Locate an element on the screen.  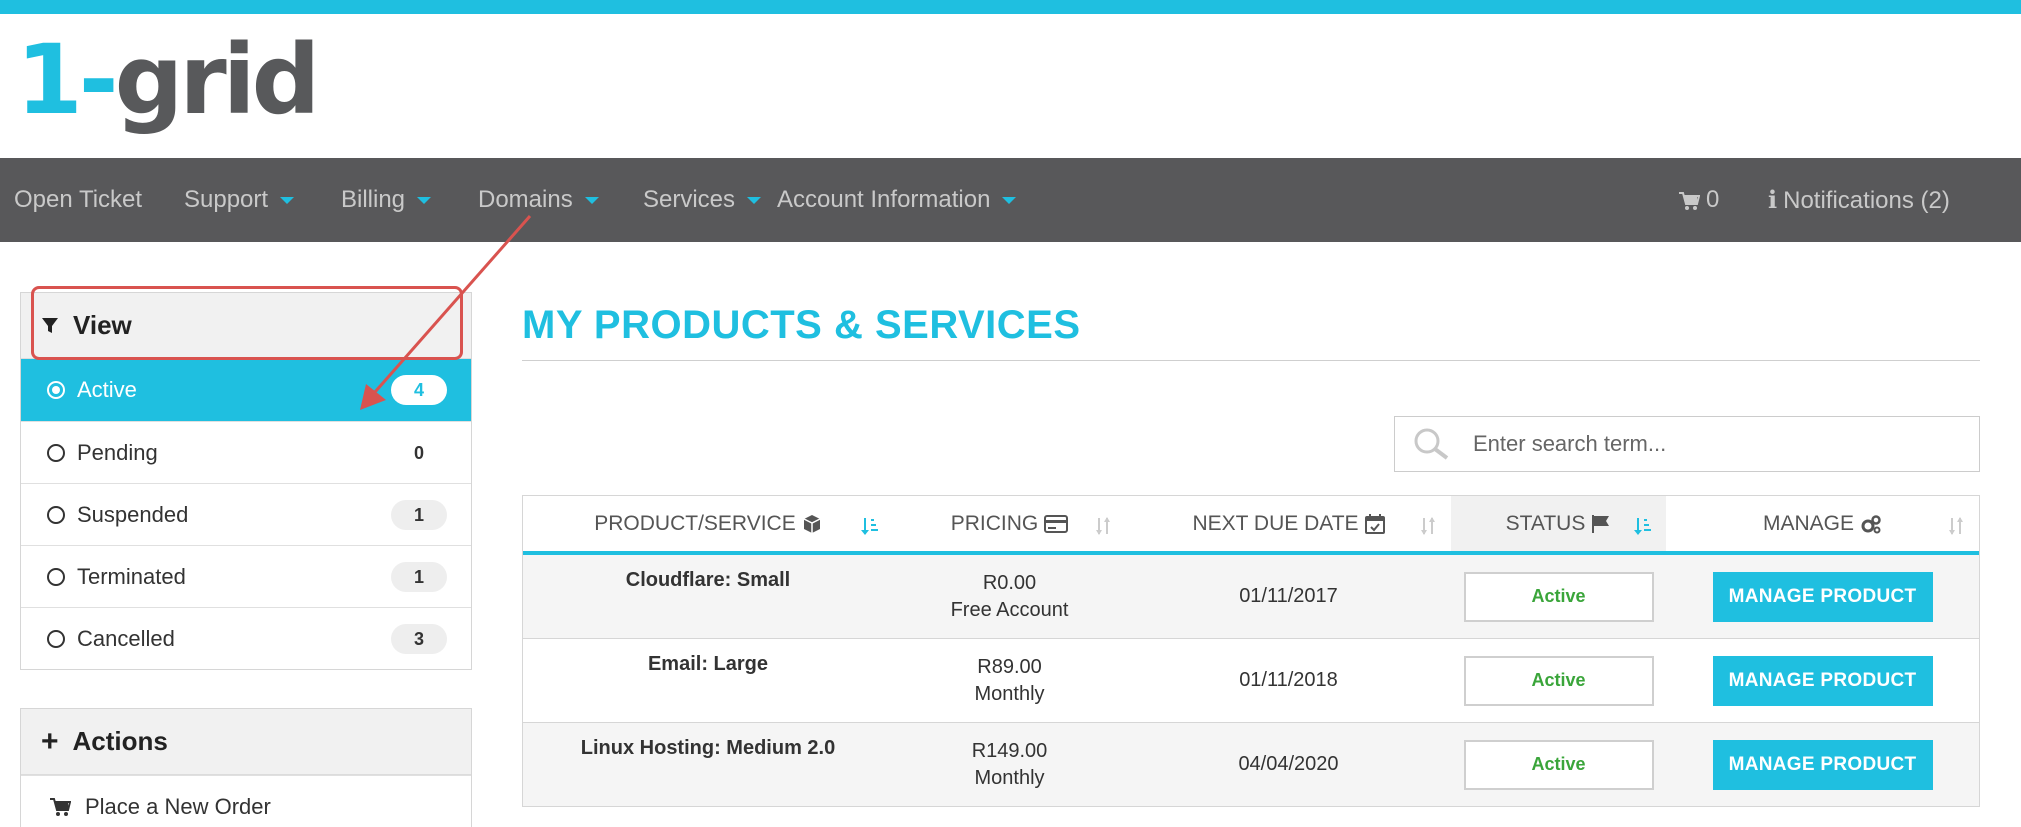
nav-label: Billing is located at coordinates (373, 199).